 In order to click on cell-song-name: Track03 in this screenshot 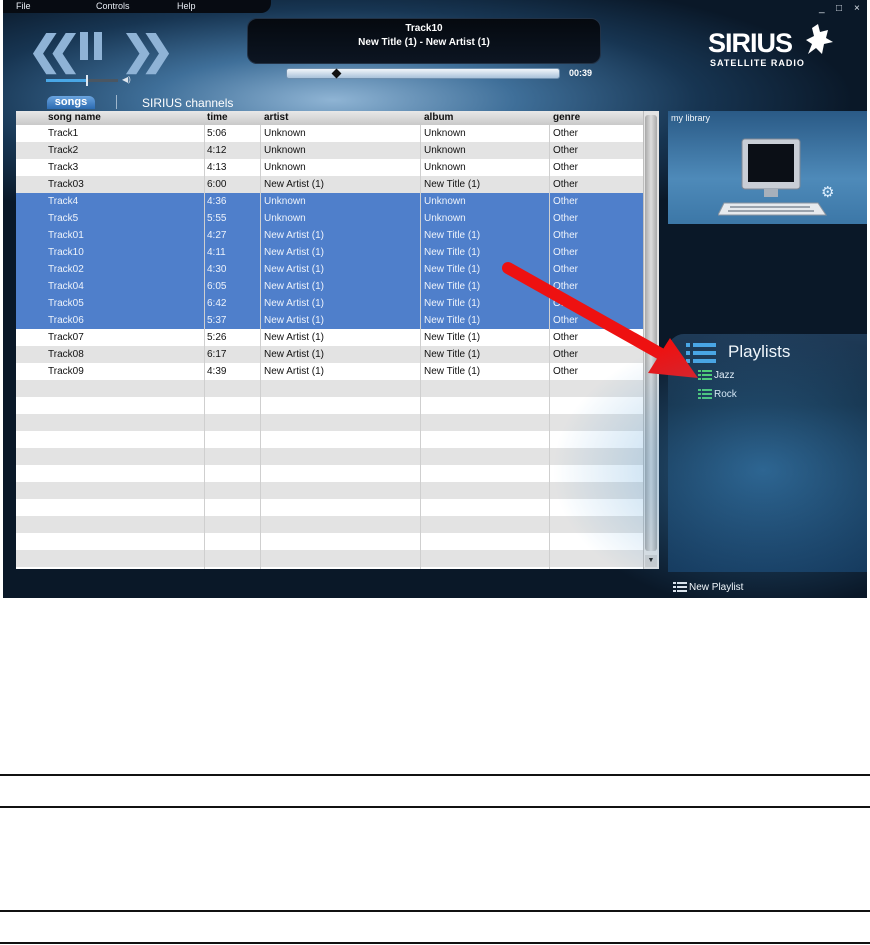, I will do `click(66, 184)`.